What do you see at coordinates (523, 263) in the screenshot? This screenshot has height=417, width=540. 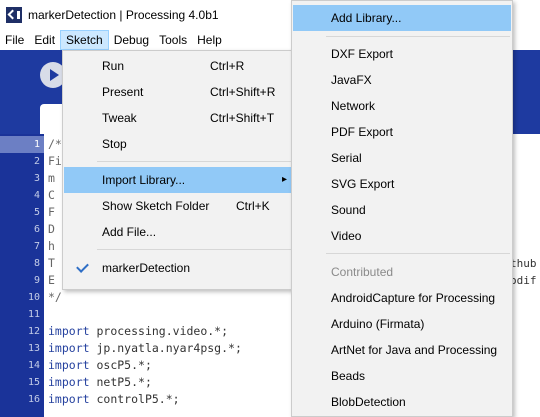 I see `code-fragment: thub` at bounding box center [523, 263].